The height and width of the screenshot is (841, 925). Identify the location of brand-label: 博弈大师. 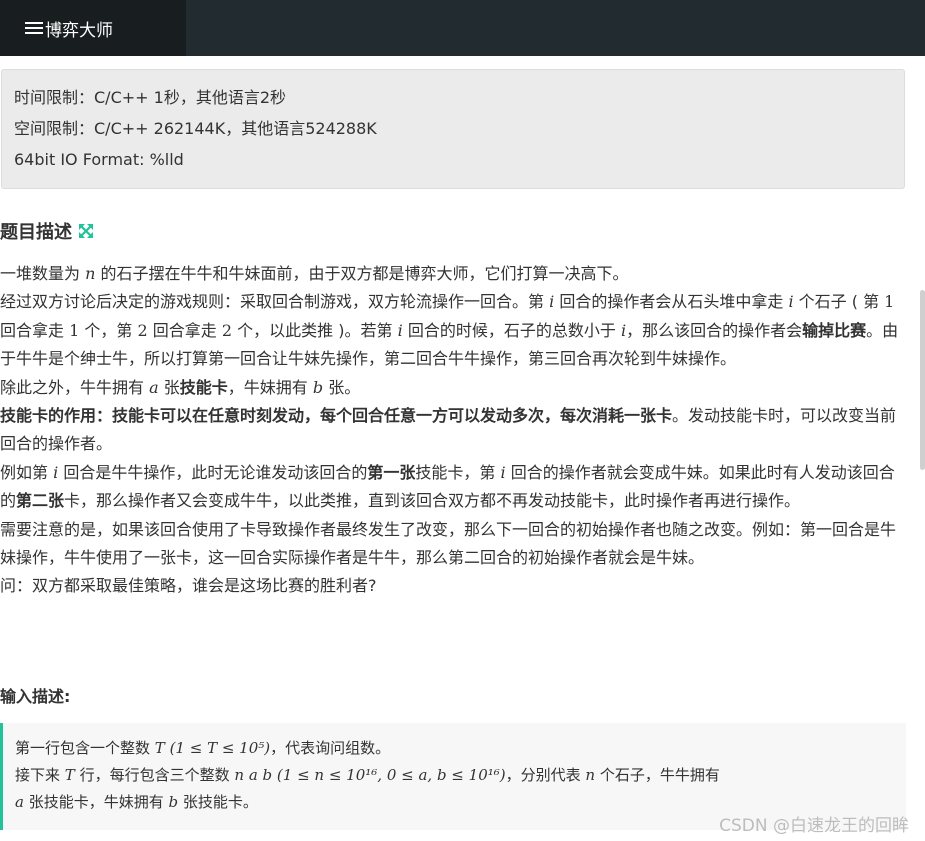
(79, 30).